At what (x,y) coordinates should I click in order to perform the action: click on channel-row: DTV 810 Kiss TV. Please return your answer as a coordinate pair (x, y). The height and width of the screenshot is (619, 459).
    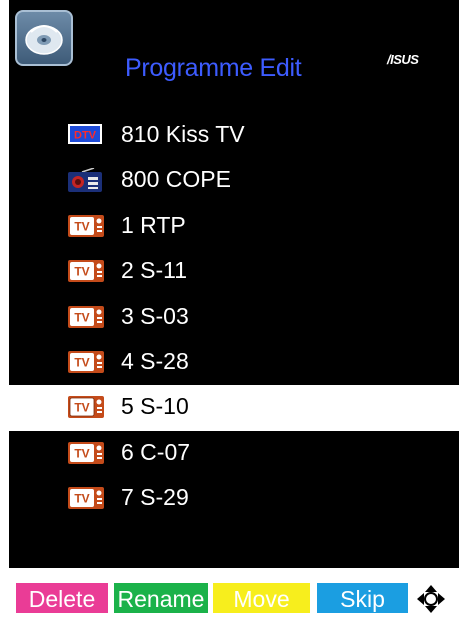
    Looking at the image, I should click on (234, 135).